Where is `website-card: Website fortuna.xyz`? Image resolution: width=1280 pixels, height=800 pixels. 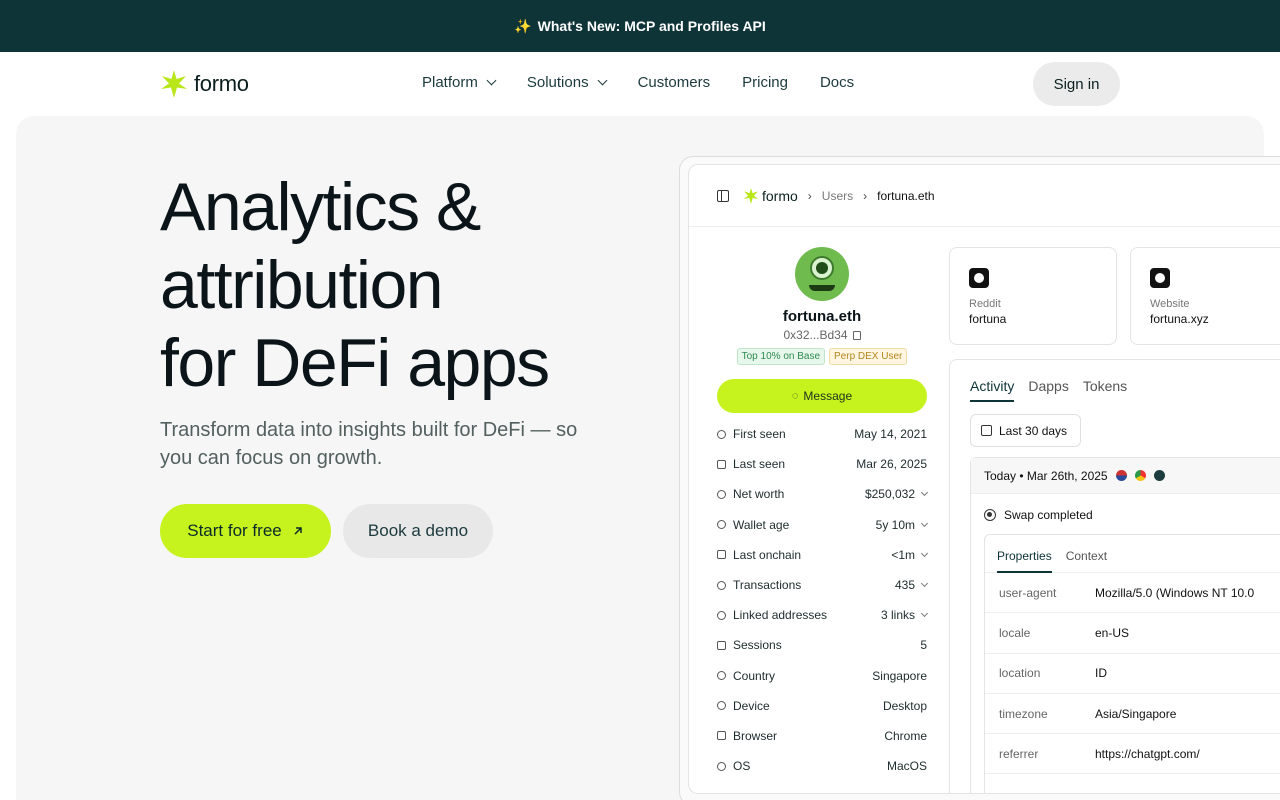 website-card: Website fortuna.xyz is located at coordinates (1205, 296).